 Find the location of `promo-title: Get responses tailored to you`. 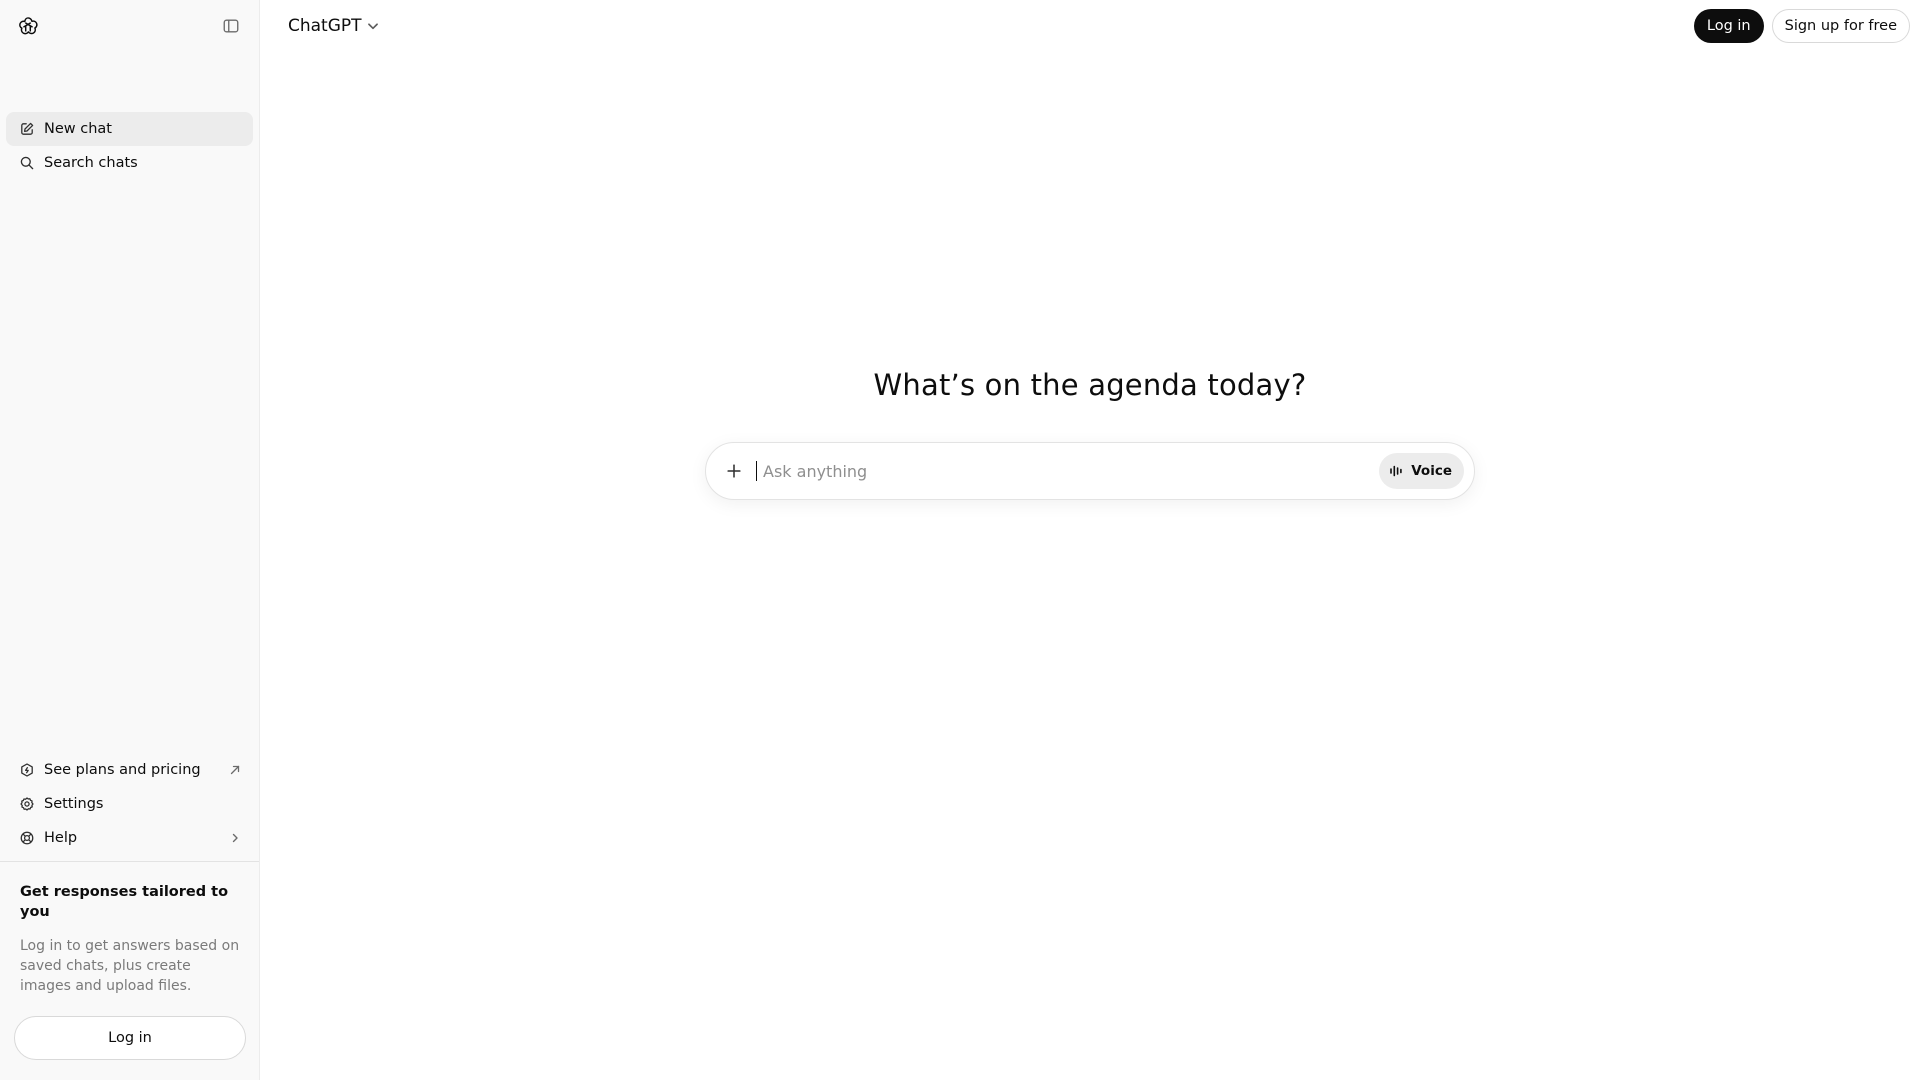

promo-title: Get responses tailored to you is located at coordinates (124, 902).